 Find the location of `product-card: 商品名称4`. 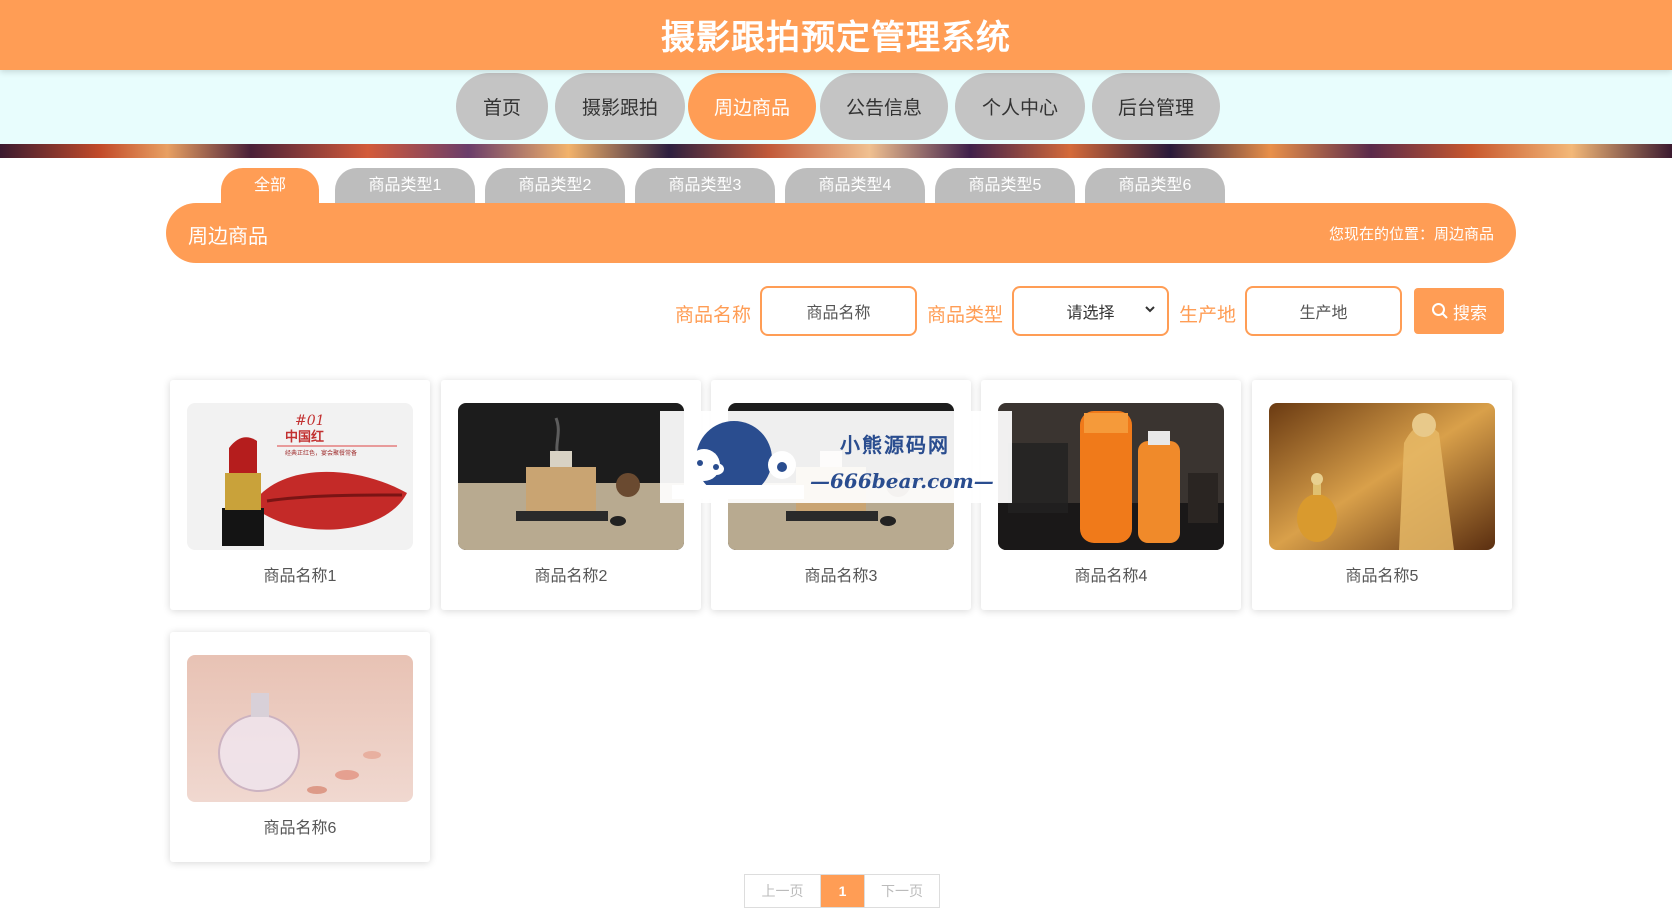

product-card: 商品名称4 is located at coordinates (1111, 495).